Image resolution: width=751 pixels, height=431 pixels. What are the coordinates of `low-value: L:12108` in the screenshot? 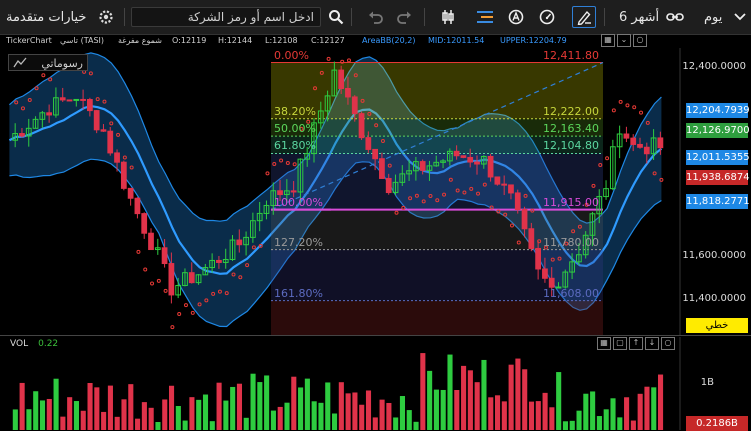 It's located at (281, 40).